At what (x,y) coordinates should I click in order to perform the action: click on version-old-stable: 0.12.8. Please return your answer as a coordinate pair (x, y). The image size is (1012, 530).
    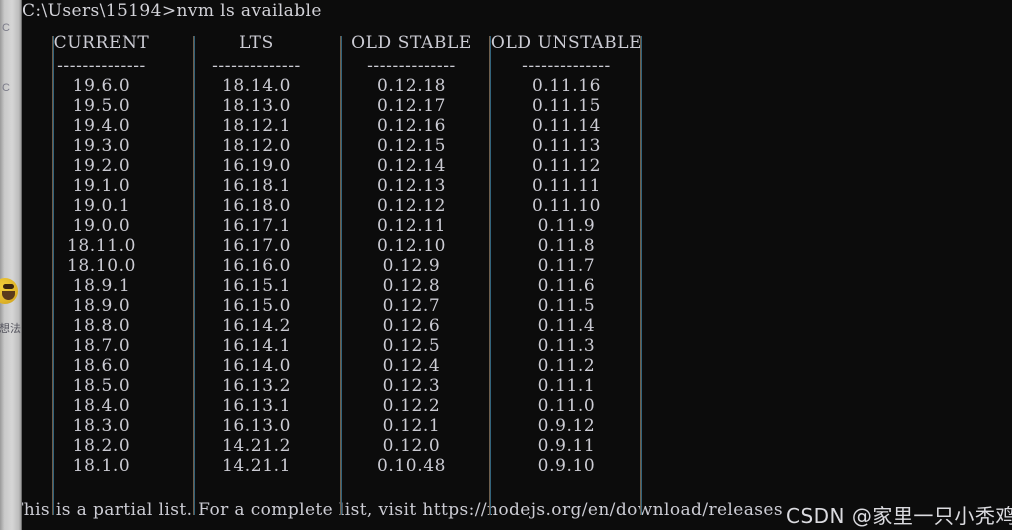
    Looking at the image, I should click on (411, 286).